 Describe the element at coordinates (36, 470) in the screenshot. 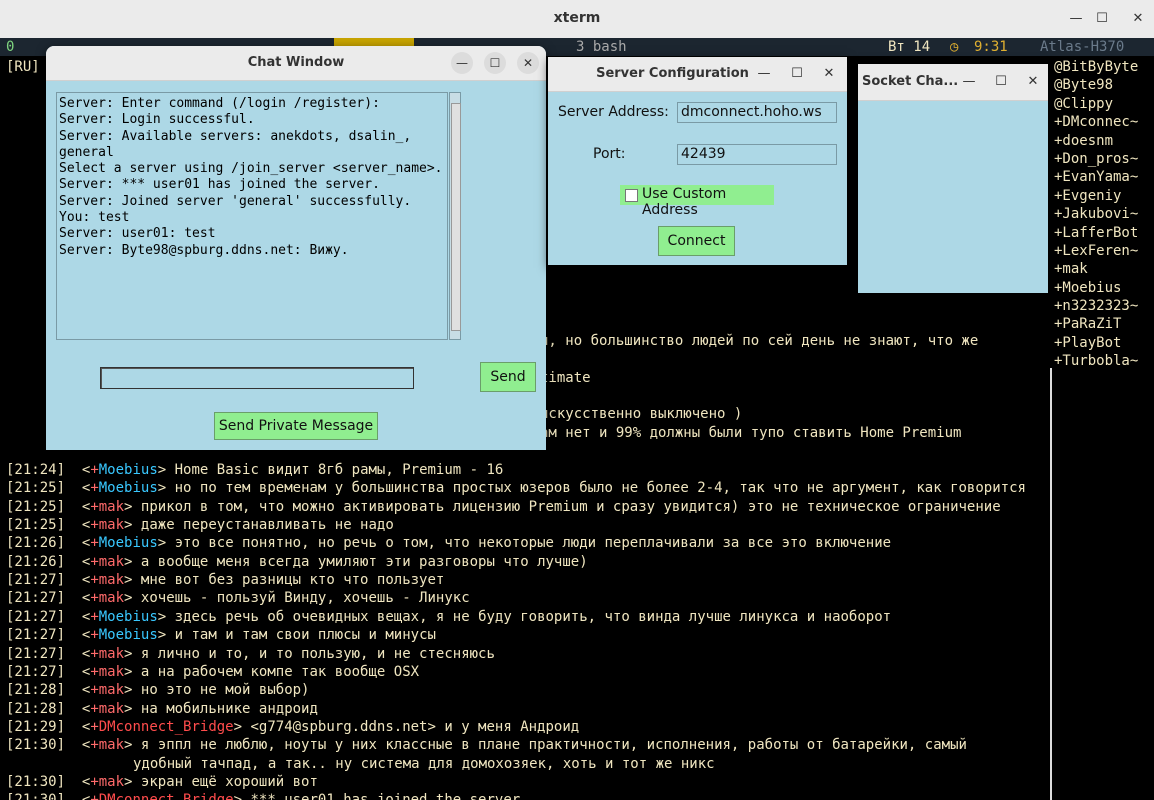

I see `timestamp: [21:24]` at that location.